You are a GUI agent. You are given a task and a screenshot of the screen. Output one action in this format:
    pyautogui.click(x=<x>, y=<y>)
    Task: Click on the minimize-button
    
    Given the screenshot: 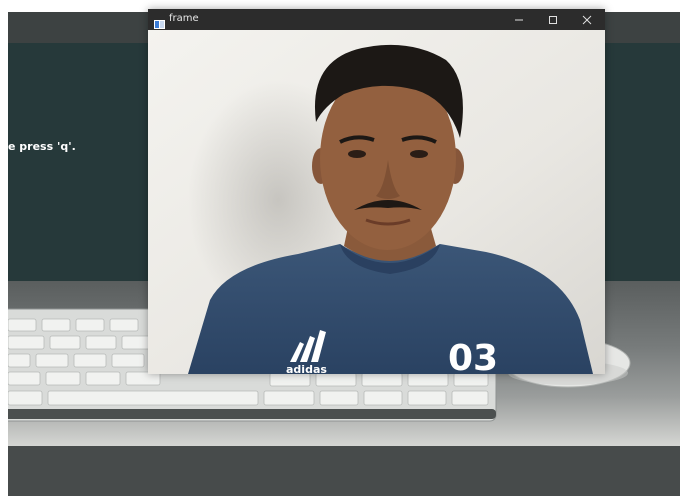 What is the action you would take?
    pyautogui.click(x=519, y=19)
    